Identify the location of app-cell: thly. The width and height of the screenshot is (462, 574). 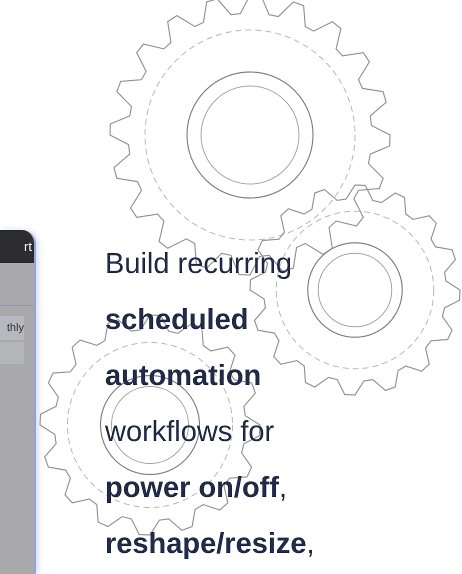
(12, 328).